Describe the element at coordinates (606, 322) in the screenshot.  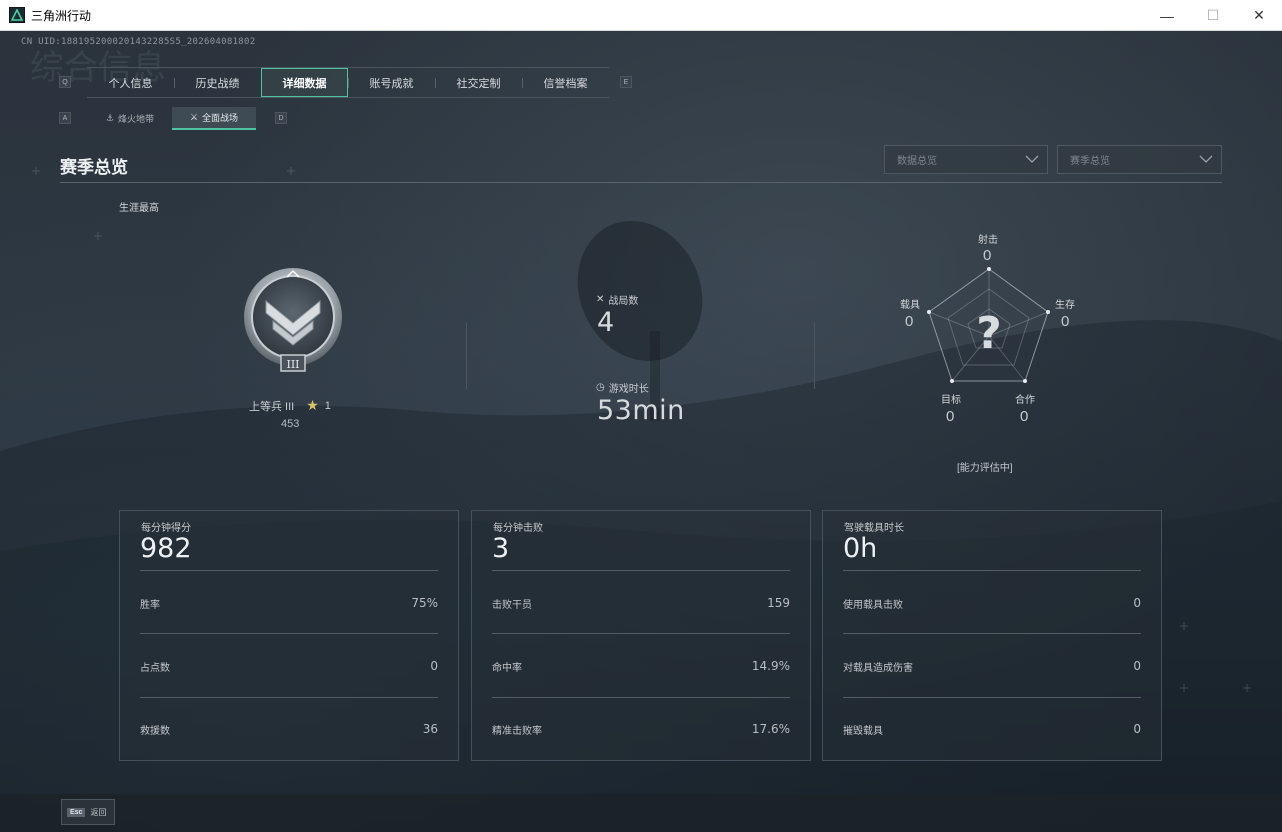
I see `matches-value: 4` at that location.